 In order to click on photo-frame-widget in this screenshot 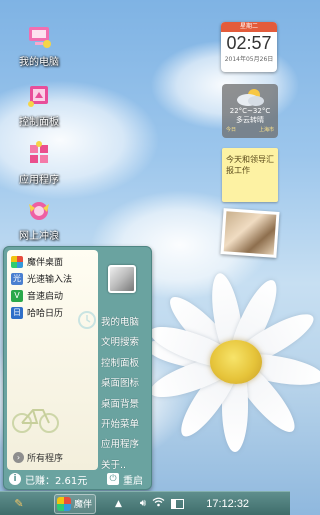, I will do `click(250, 233)`.